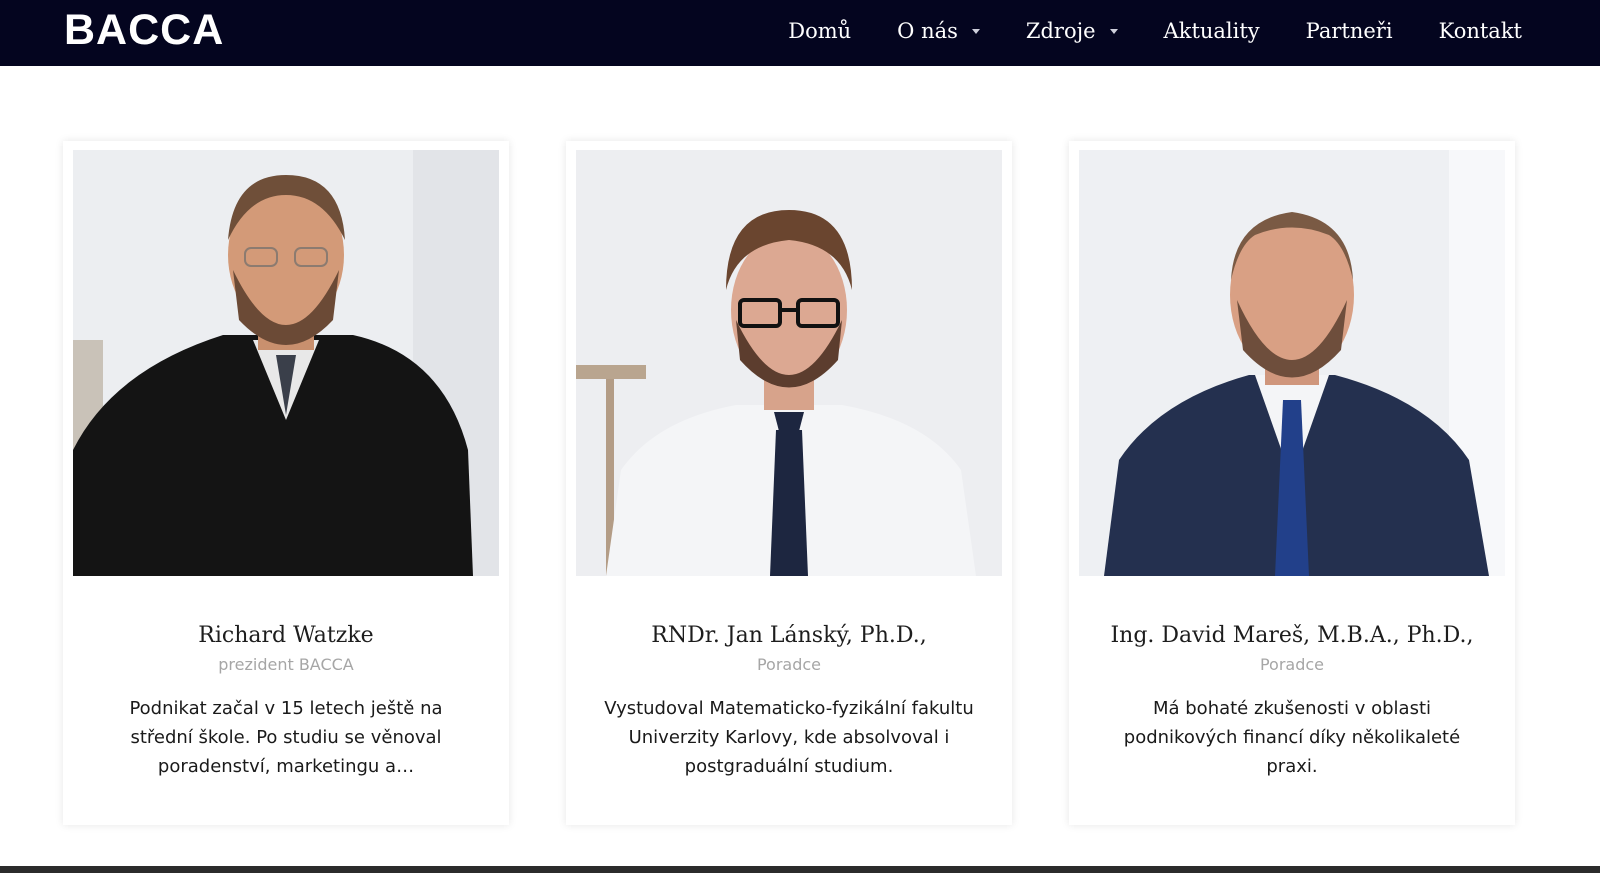 The width and height of the screenshot is (1600, 873). I want to click on nav-item-label: Aktuality, so click(1211, 31).